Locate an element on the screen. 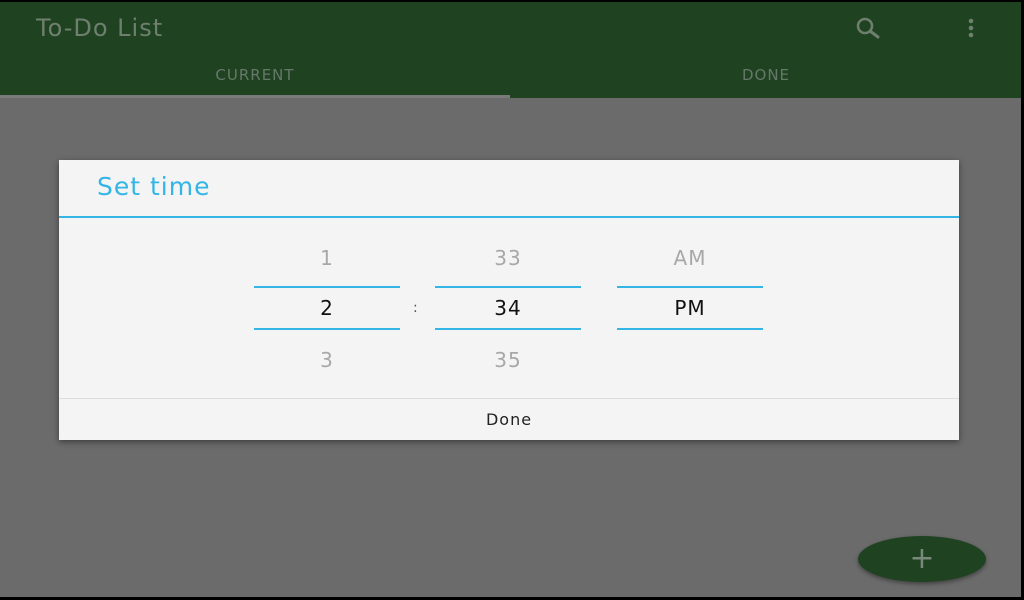  hour-next-value: 3 is located at coordinates (327, 360).